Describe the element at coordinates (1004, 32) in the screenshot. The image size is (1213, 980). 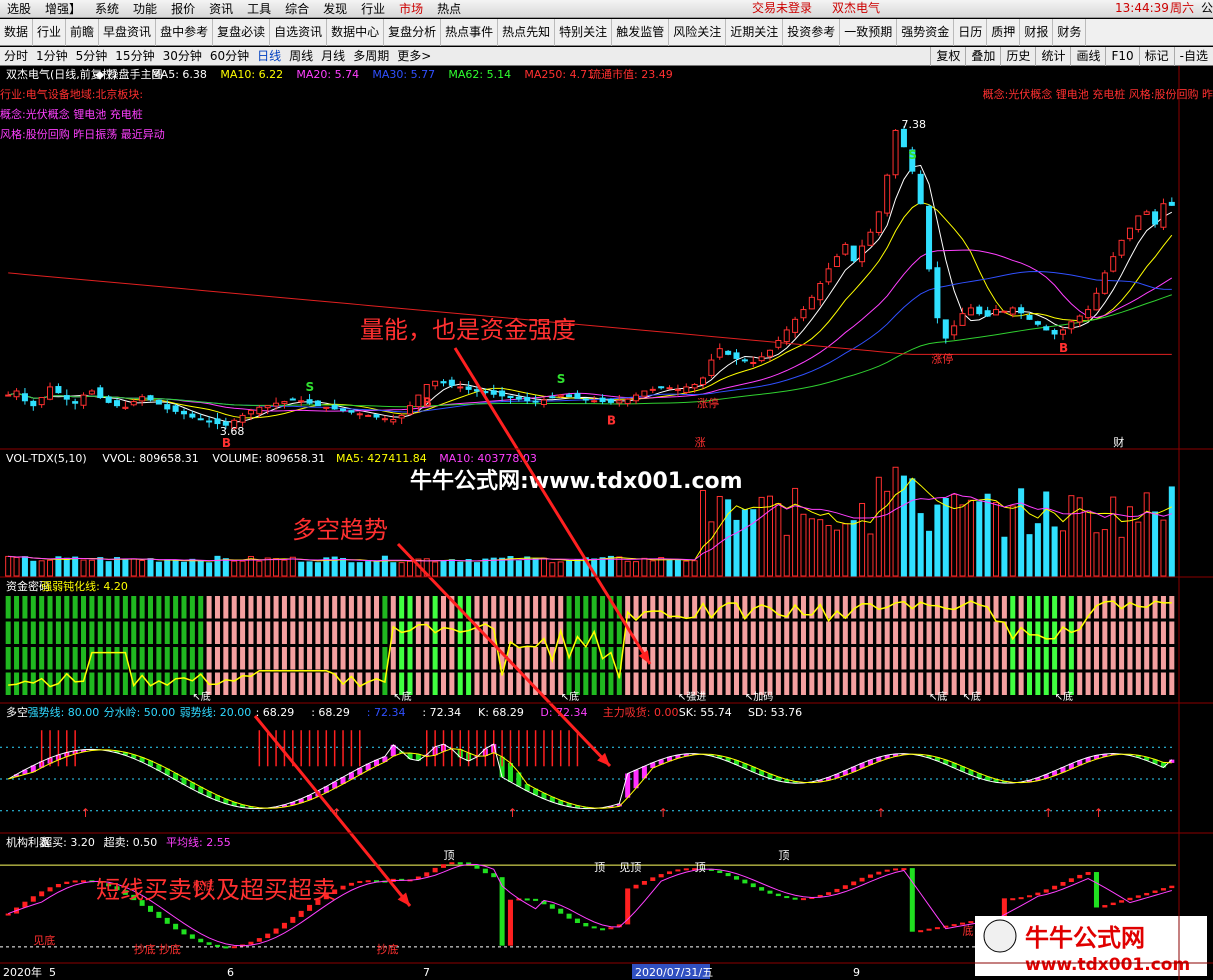
I see `toolbar-button: 质押` at that location.